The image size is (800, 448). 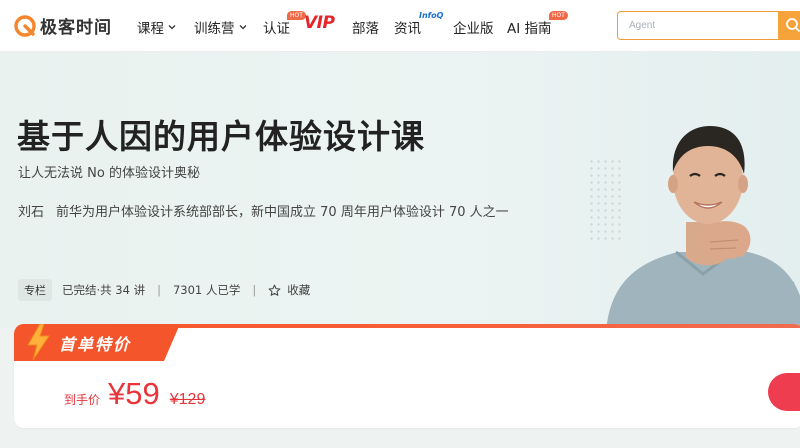 I want to click on logo-icon, so click(x=25, y=25).